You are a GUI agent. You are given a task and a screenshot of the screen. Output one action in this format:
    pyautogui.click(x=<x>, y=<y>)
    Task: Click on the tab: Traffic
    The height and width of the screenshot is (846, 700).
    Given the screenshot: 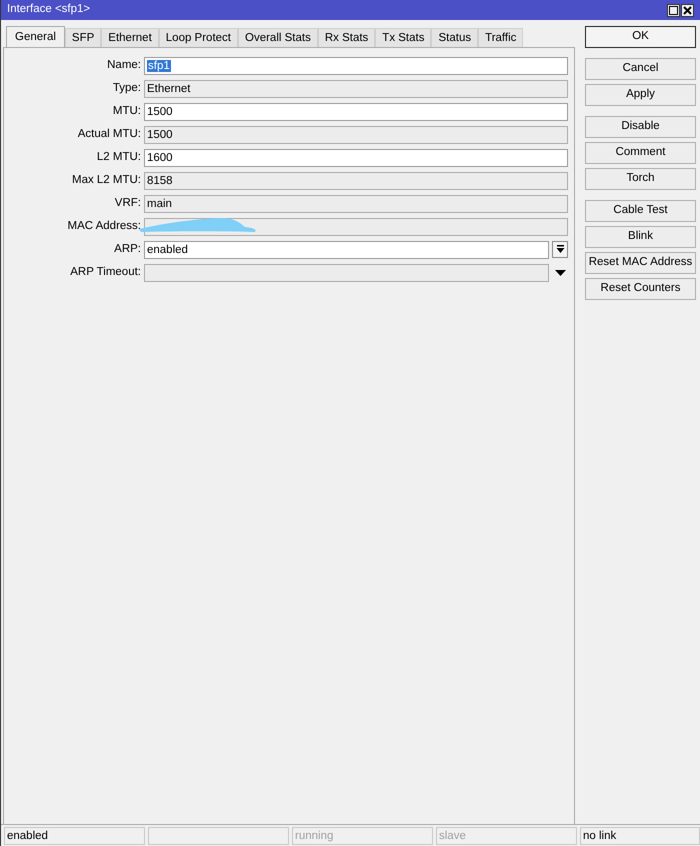 What is the action you would take?
    pyautogui.click(x=501, y=37)
    